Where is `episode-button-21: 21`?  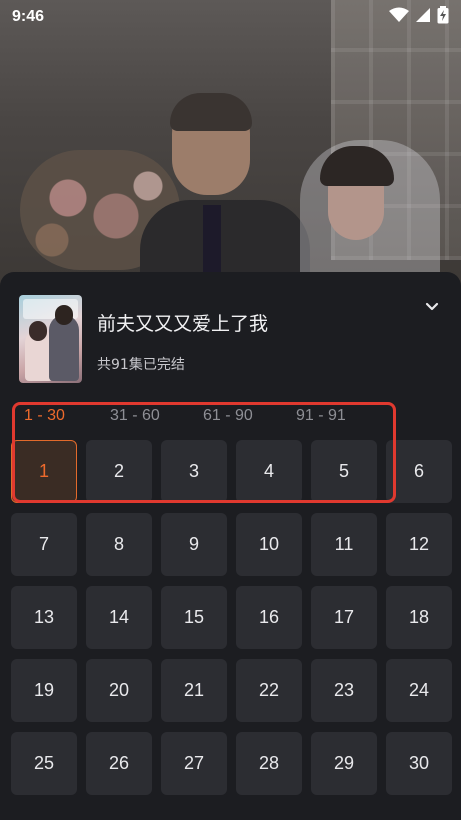 episode-button-21: 21 is located at coordinates (194, 690).